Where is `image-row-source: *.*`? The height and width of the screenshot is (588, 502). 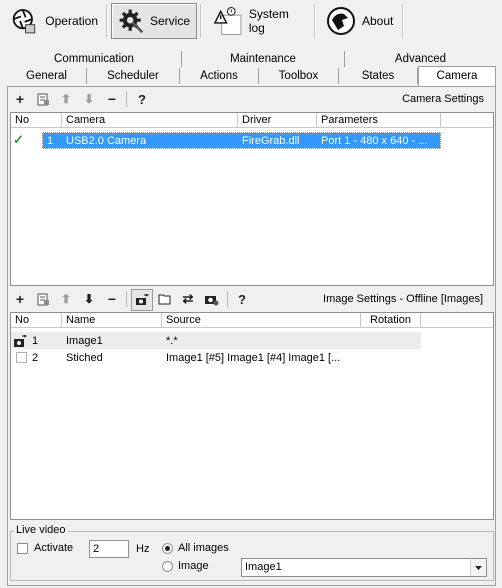 image-row-source: *.* is located at coordinates (172, 341).